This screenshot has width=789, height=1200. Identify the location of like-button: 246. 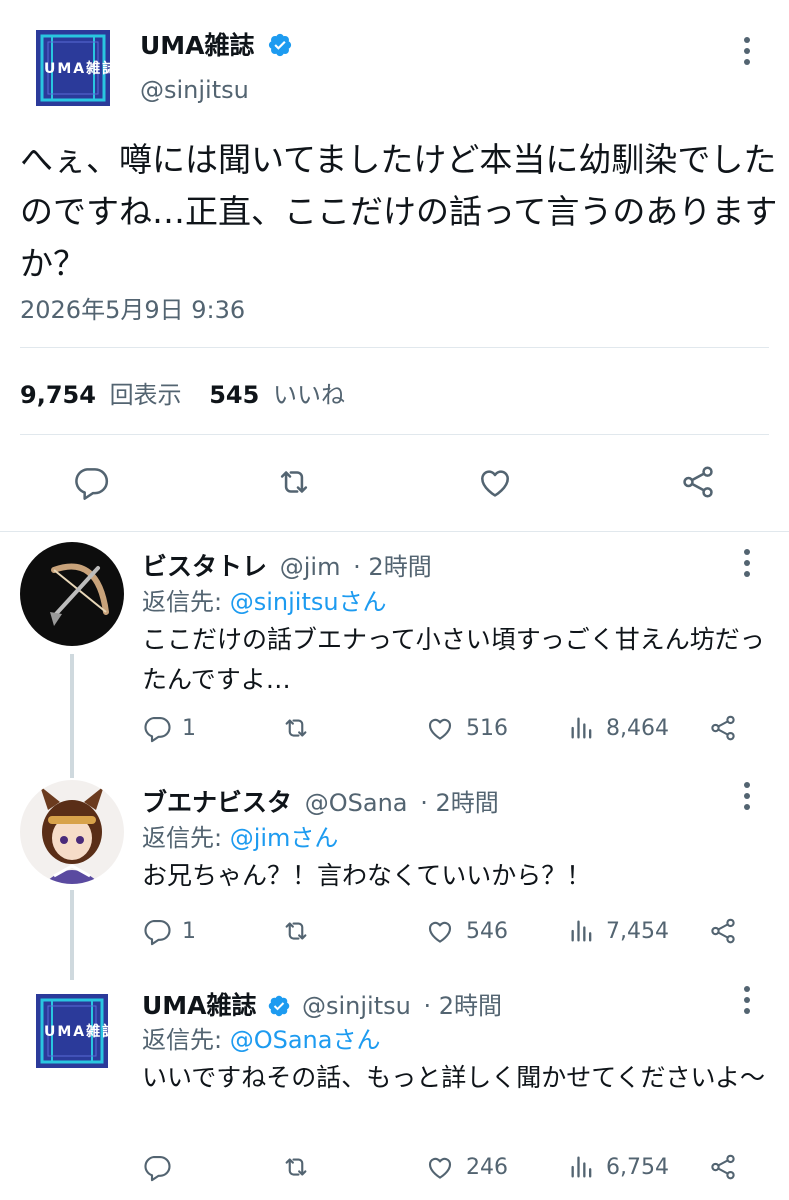
(466, 1167).